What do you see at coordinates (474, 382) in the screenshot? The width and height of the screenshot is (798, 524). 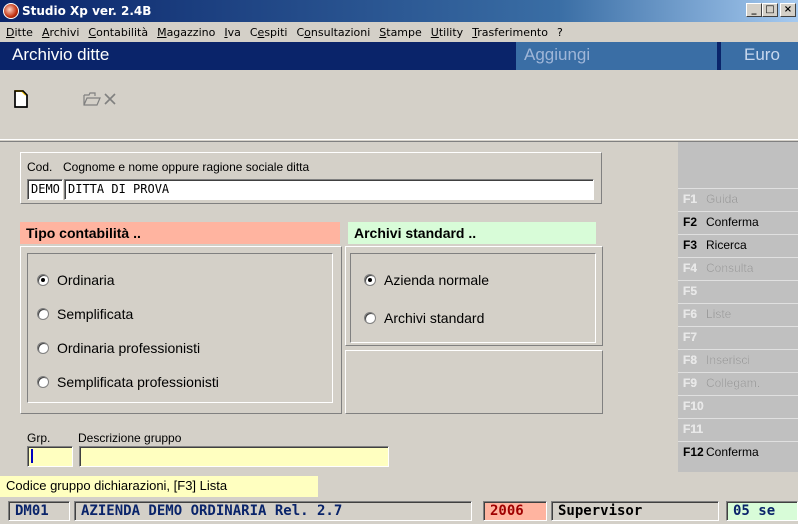 I see `empty-panel` at bounding box center [474, 382].